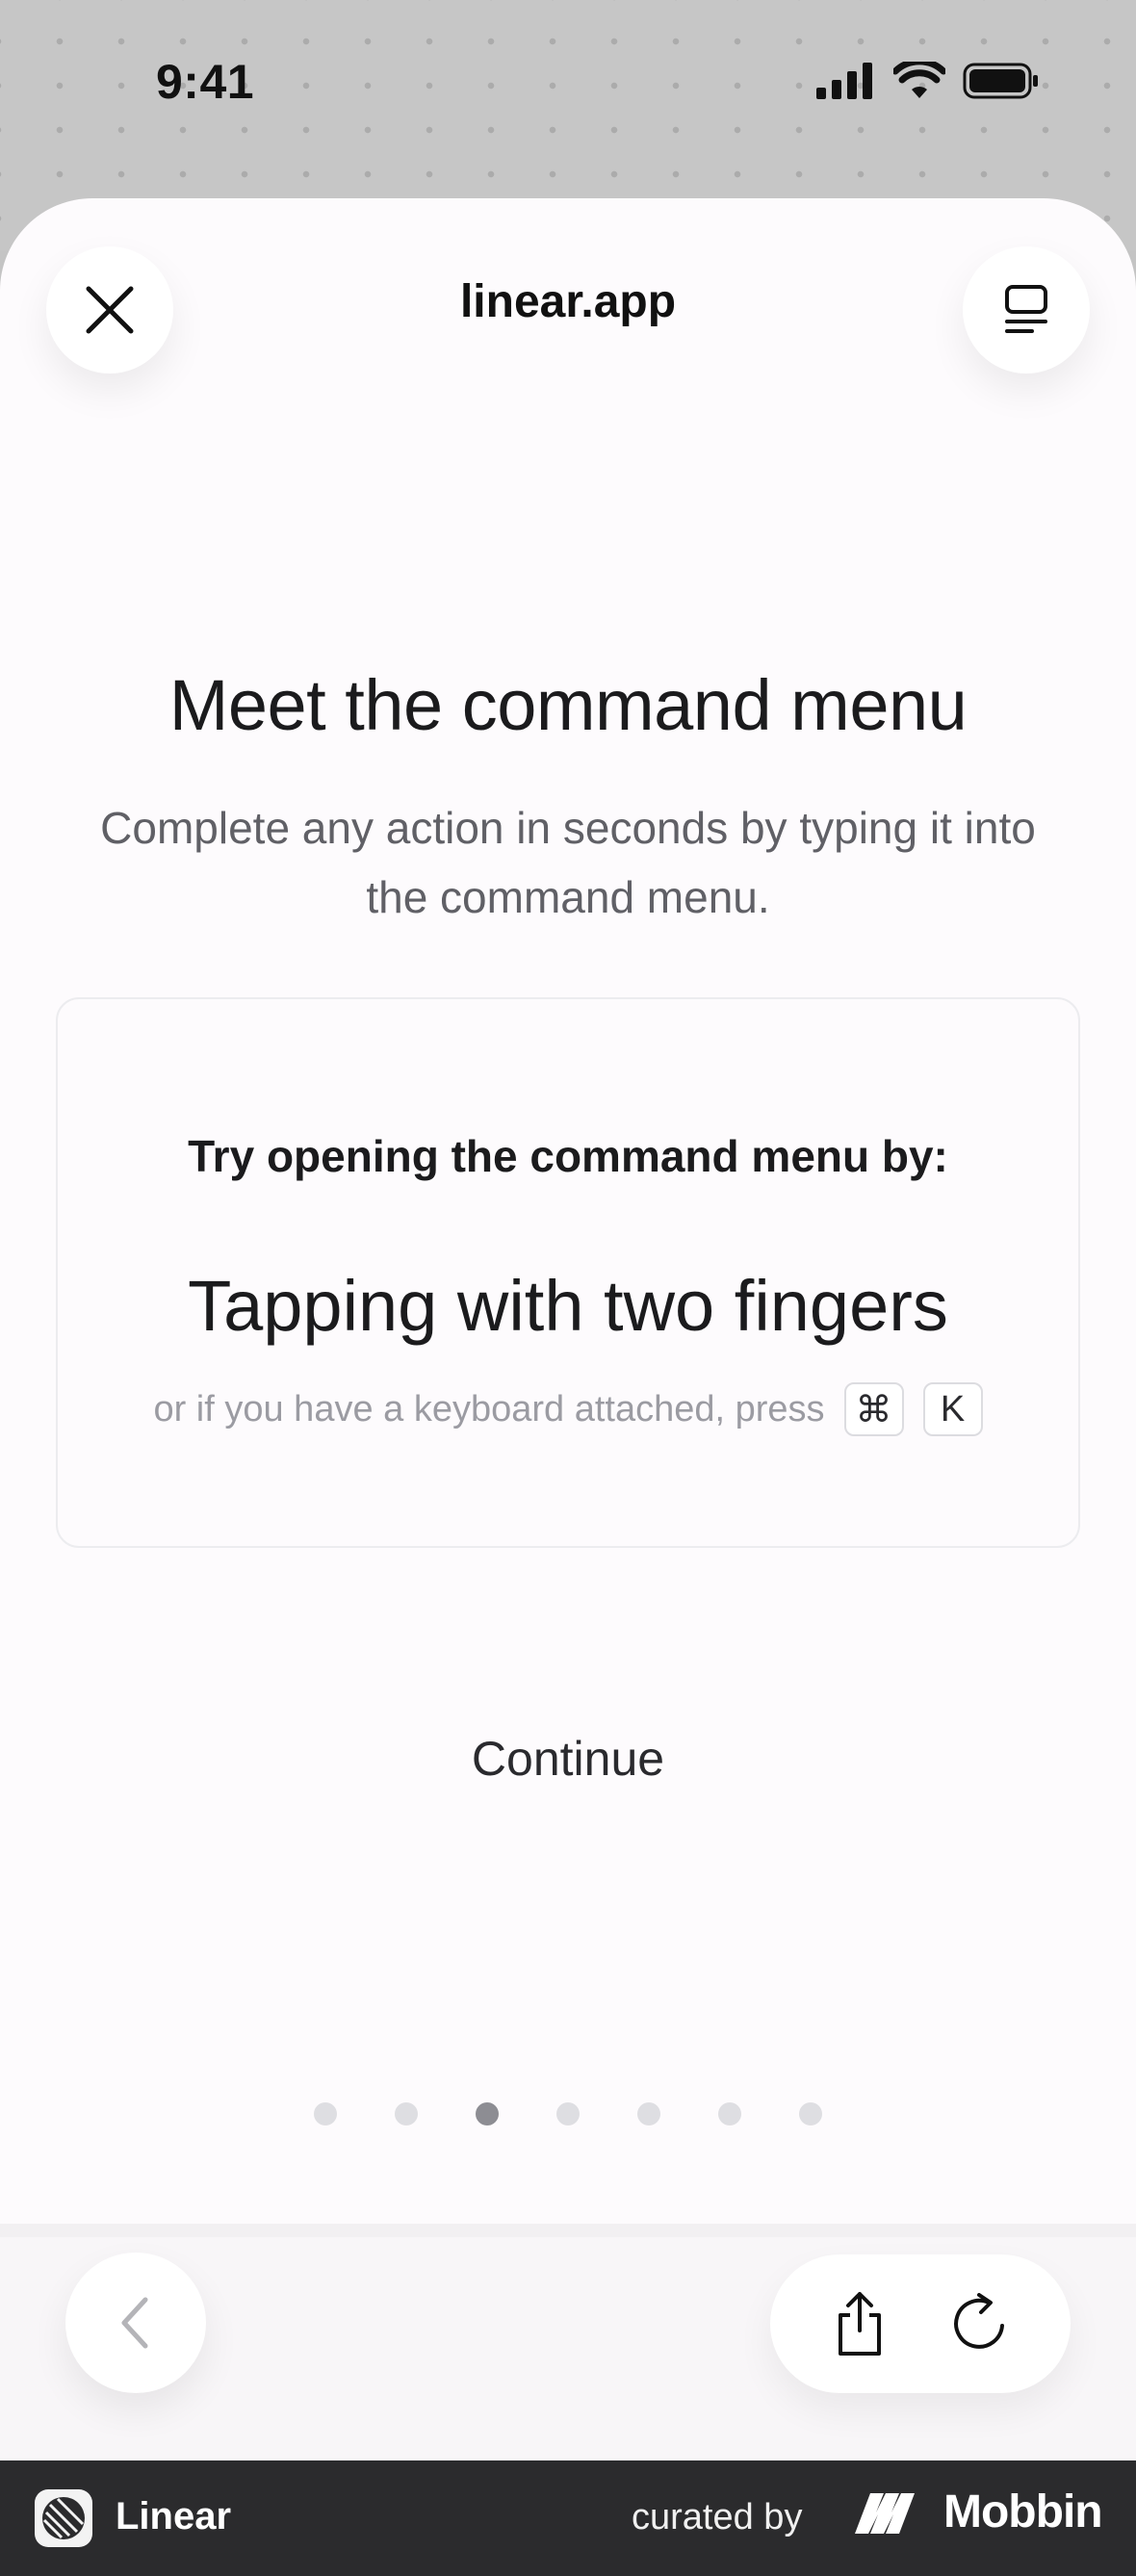  What do you see at coordinates (874, 1409) in the screenshot?
I see `command-key: ⌘` at bounding box center [874, 1409].